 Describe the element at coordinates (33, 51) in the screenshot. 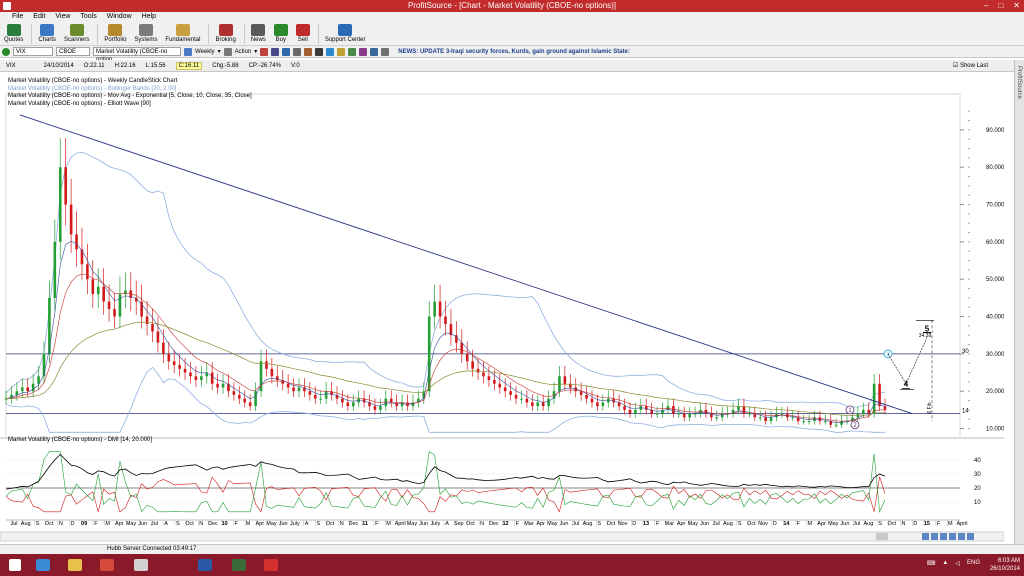

I see `symbol-input: VIX` at that location.